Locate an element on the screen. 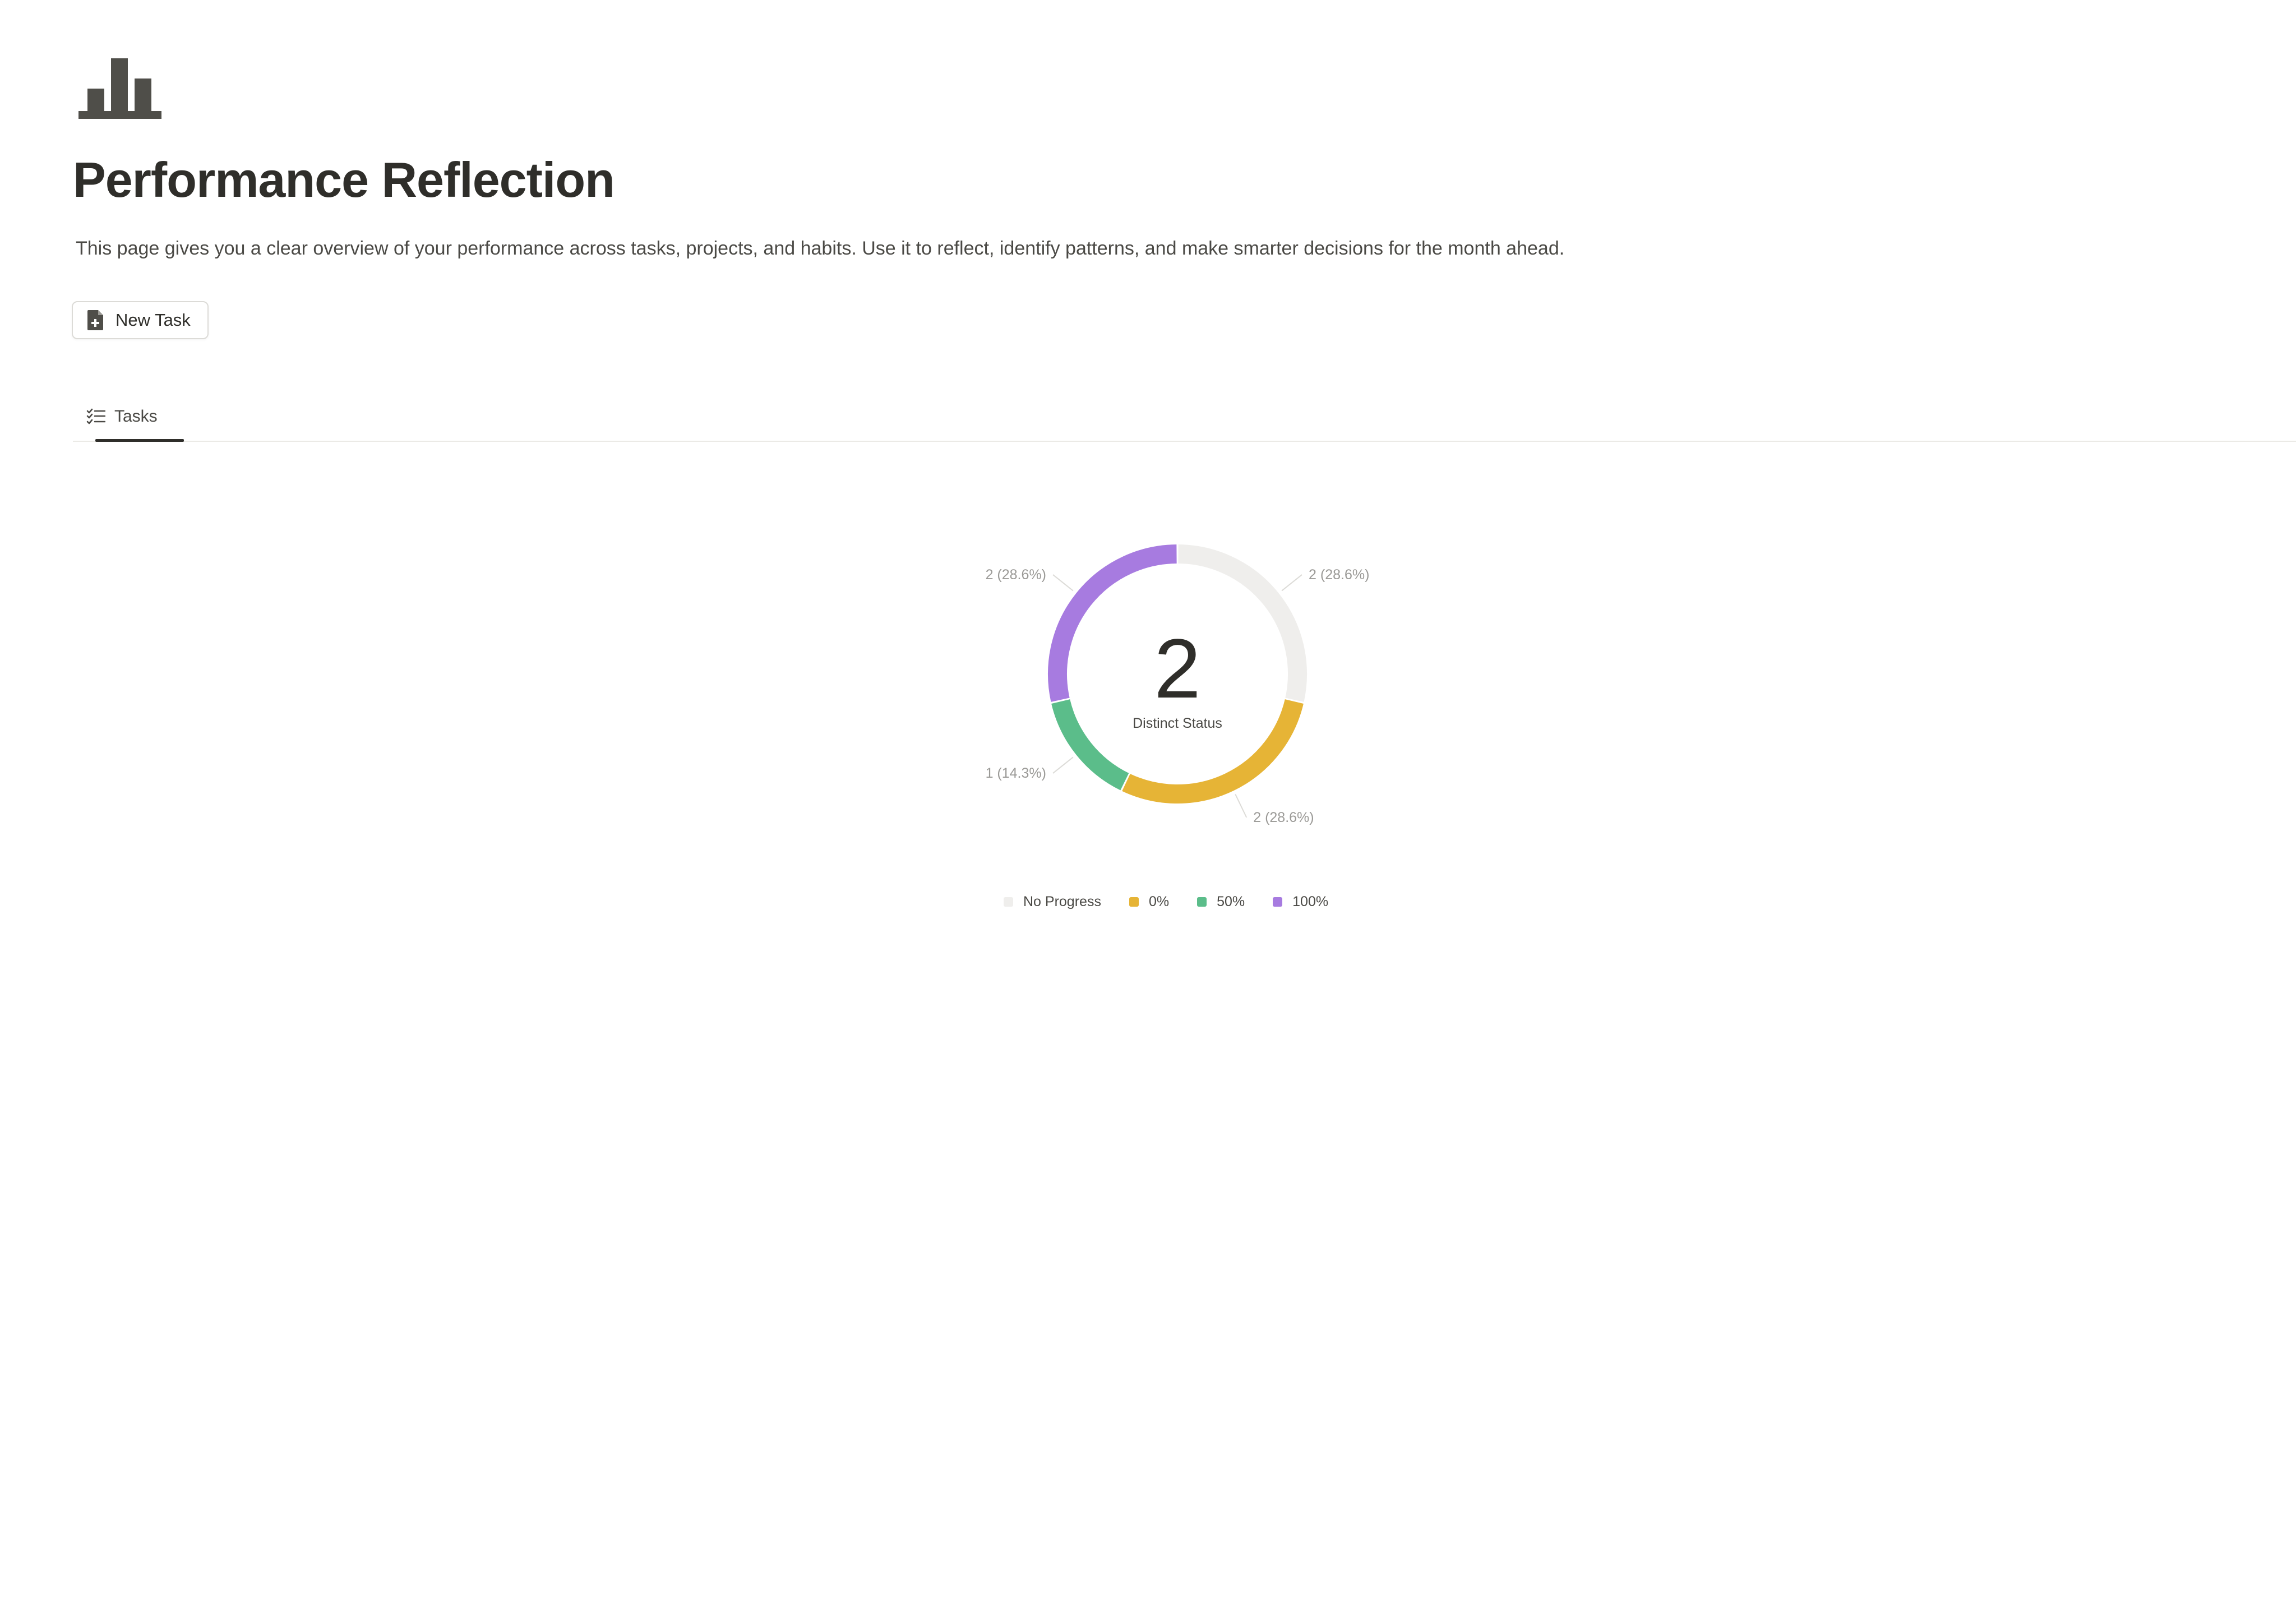 This screenshot has height=1607, width=2296. legend-label-0: No Progress is located at coordinates (1062, 901).